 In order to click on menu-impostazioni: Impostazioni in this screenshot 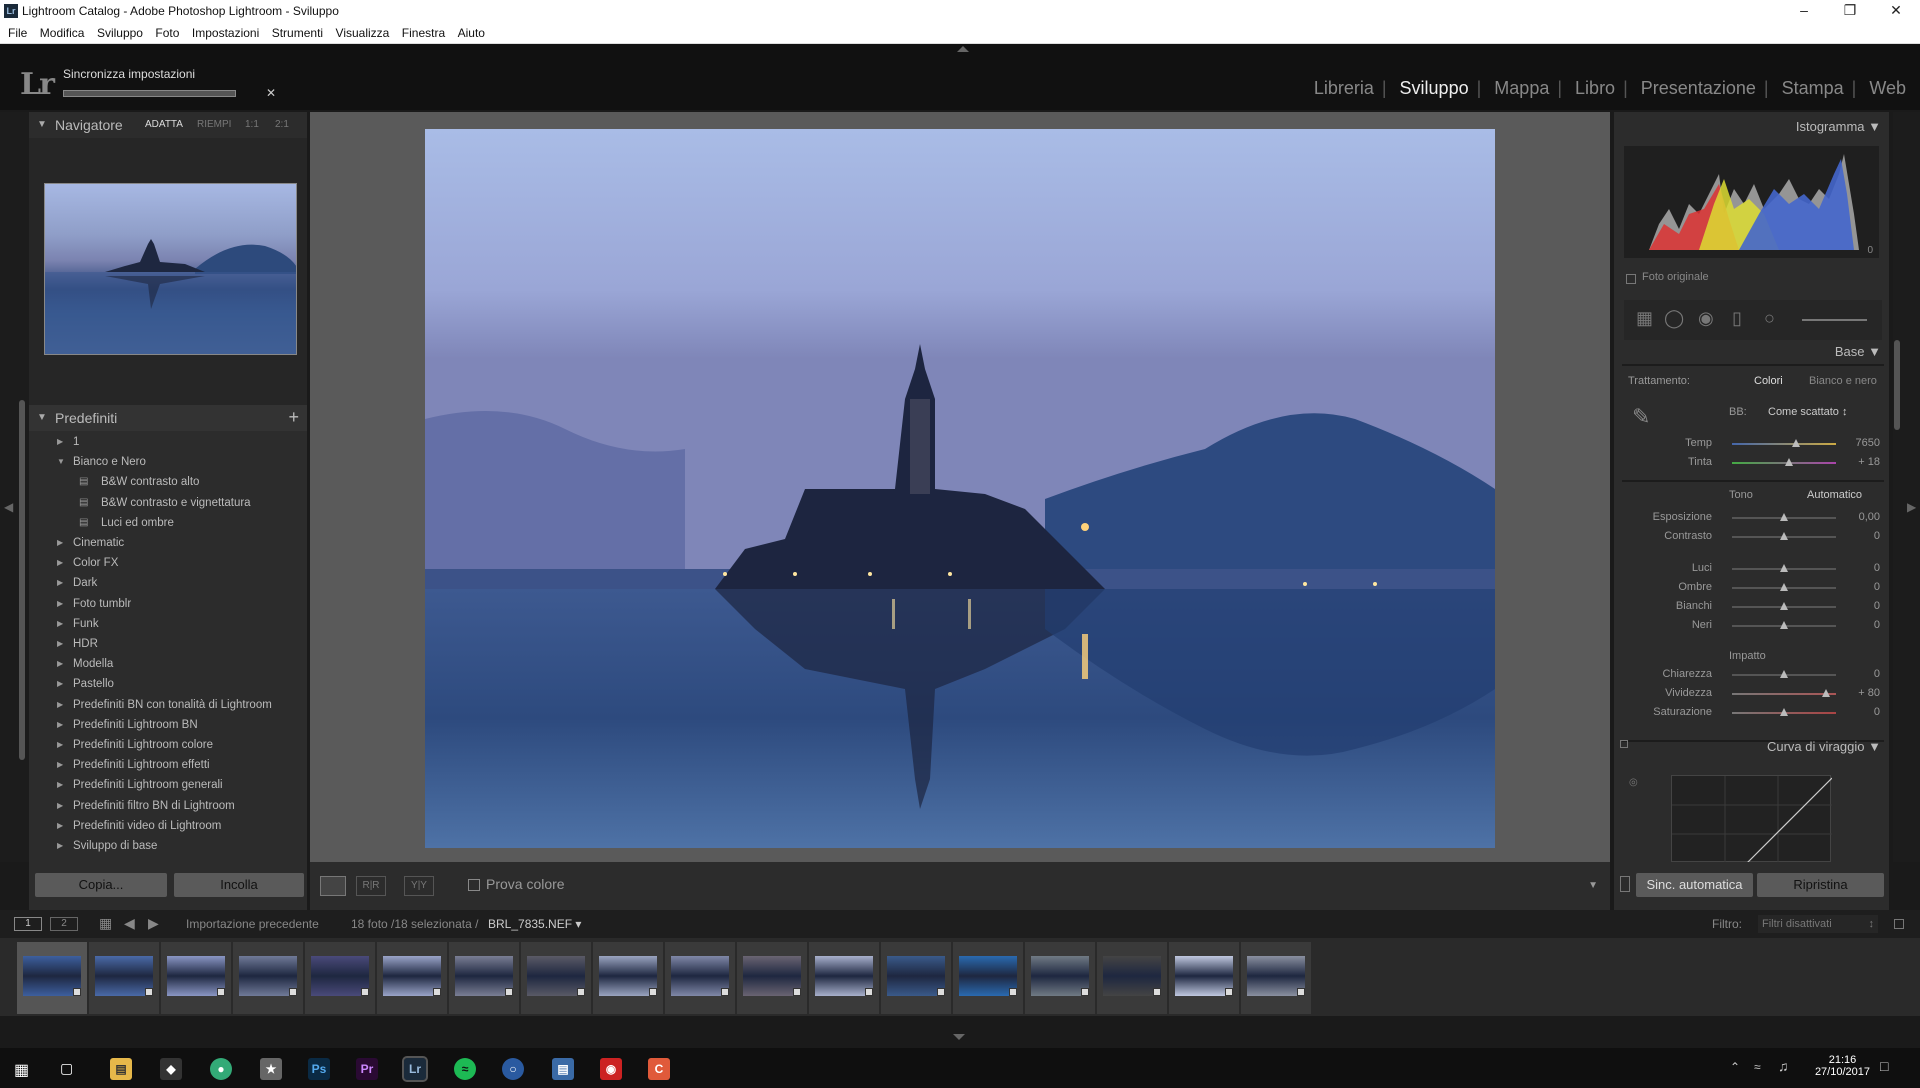, I will do `click(225, 33)`.